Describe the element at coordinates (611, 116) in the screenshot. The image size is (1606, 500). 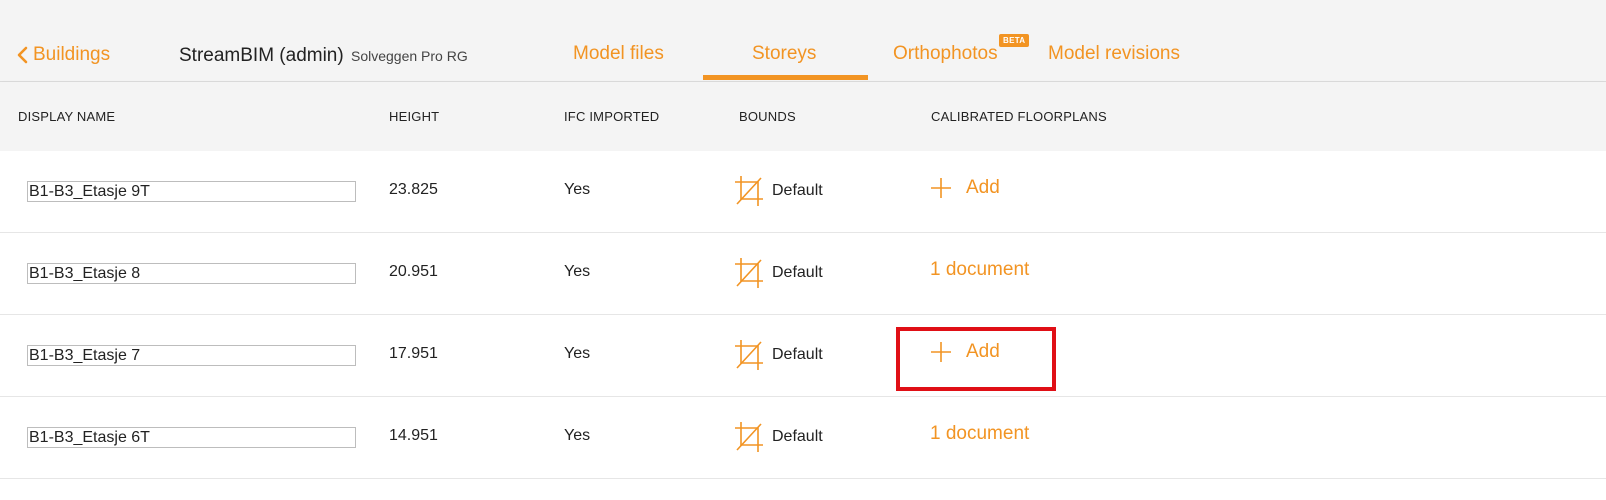
I see `column-header-ifc-imported: IFC IMPORTED` at that location.